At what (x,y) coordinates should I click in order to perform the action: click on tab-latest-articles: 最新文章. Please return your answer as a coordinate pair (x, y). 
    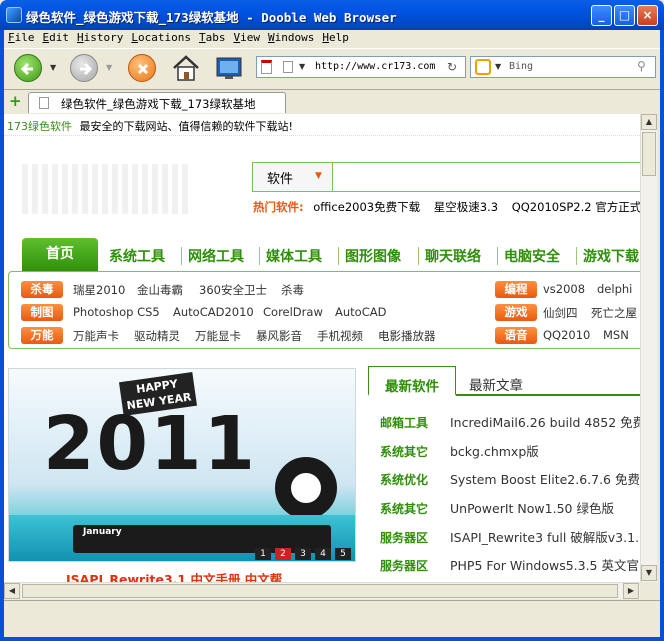
    Looking at the image, I should click on (496, 381).